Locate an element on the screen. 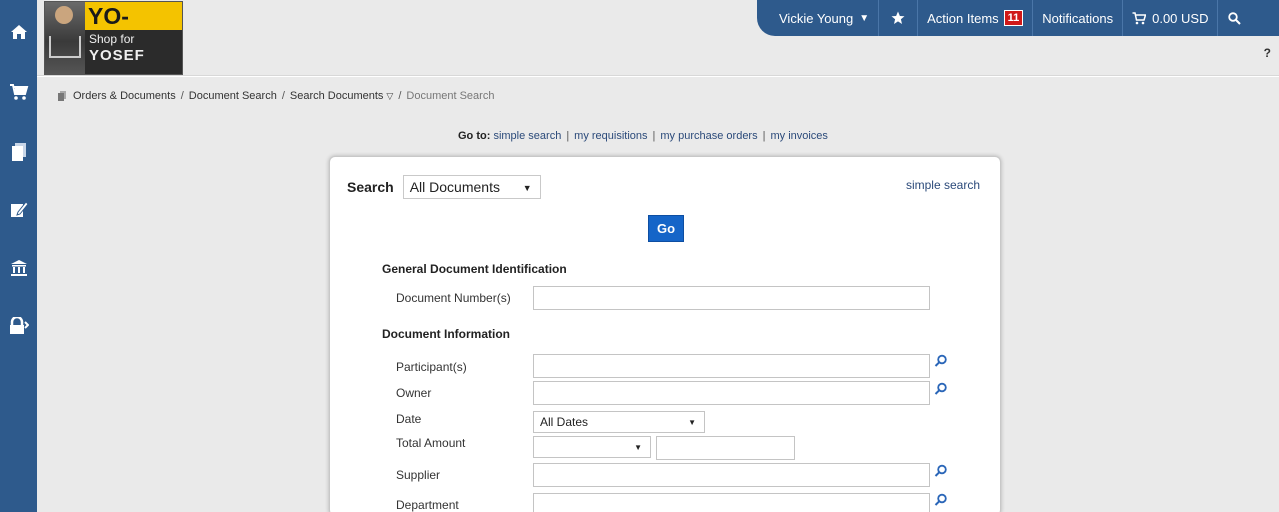  edit-icon is located at coordinates (19, 209).